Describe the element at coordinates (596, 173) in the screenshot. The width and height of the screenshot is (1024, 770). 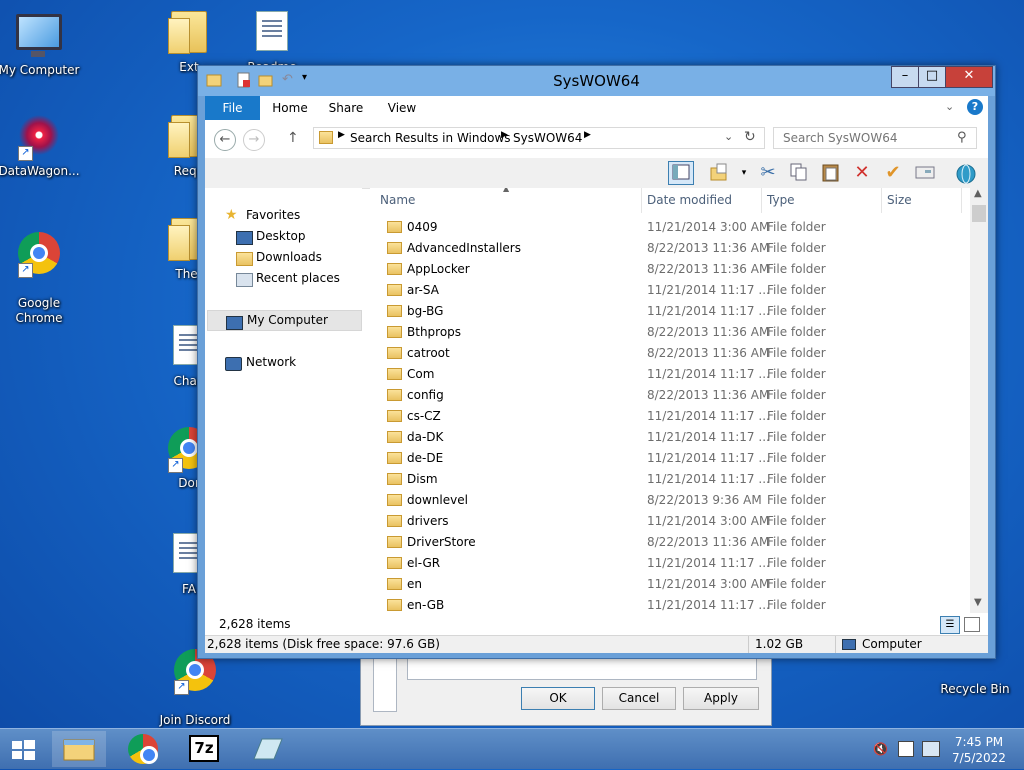
I see `command-toolbar: ▾ ✂ ✕ ✔` at that location.